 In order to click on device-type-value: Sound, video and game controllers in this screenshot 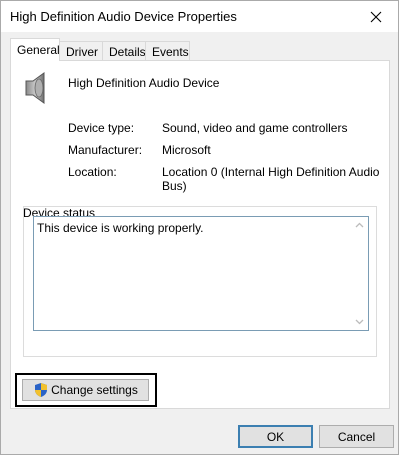, I will do `click(255, 128)`.